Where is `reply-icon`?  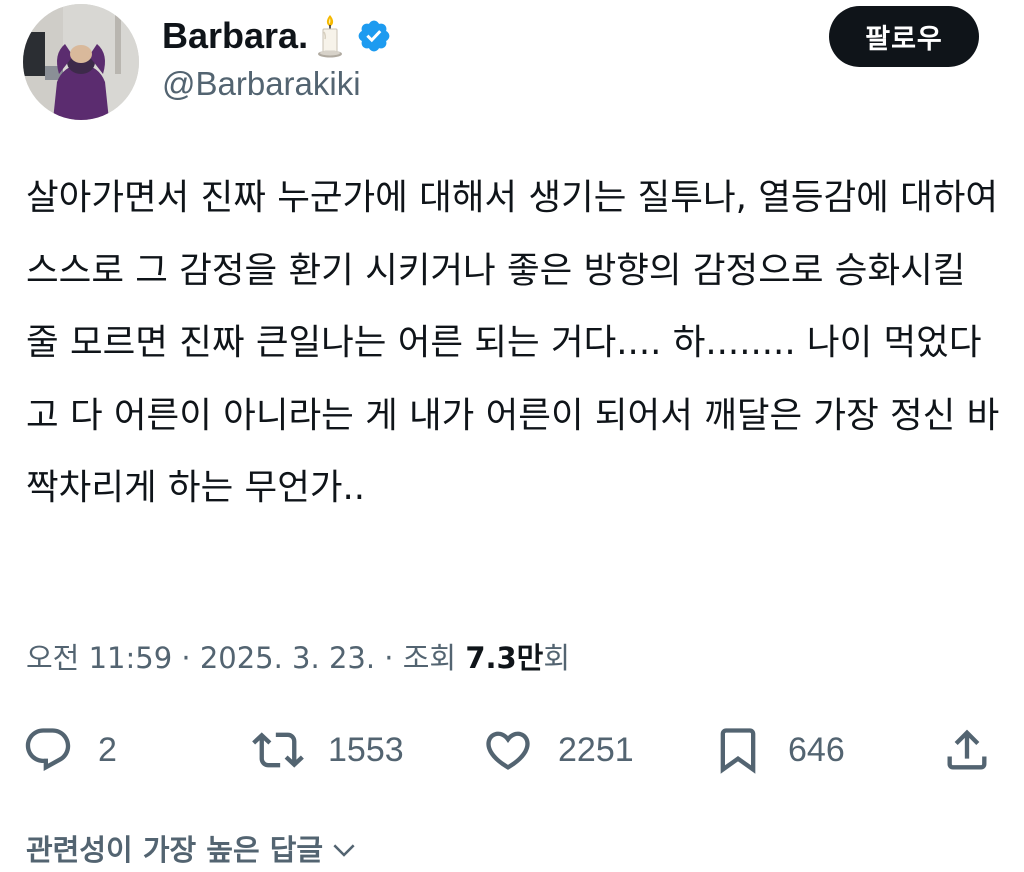
reply-icon is located at coordinates (48, 750).